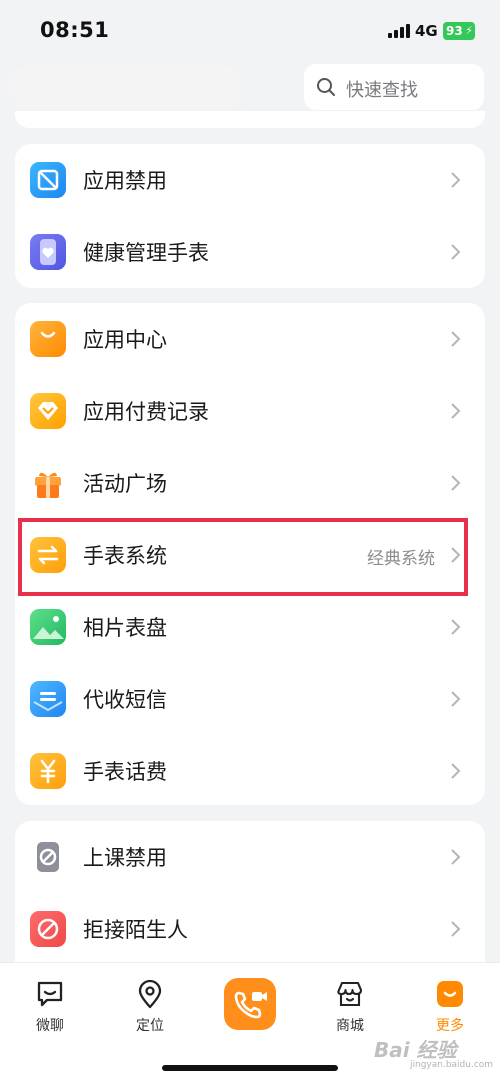 Image resolution: width=500 pixels, height=1082 pixels. I want to click on status-bar: 08:51 4G 93 ⚡, so click(250, 30).